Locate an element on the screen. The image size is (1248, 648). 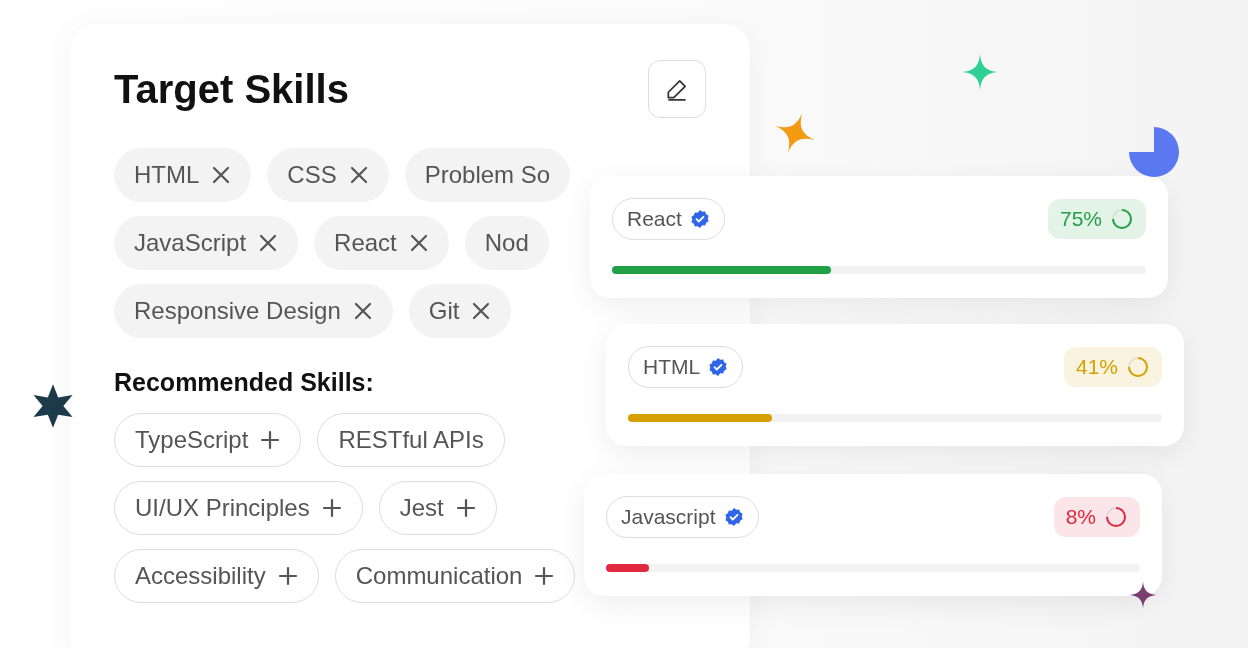
skill-tag: CSS is located at coordinates (328, 175).